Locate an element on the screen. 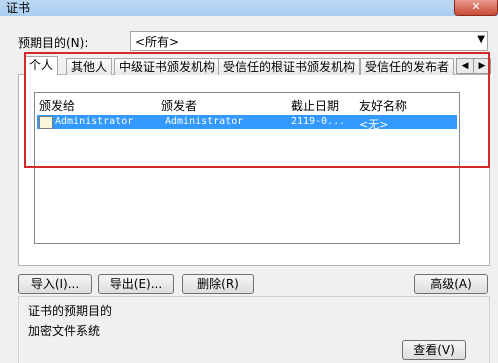  tab-trusted-root-ca: 受信任的根证书颁发机构 is located at coordinates (289, 66).